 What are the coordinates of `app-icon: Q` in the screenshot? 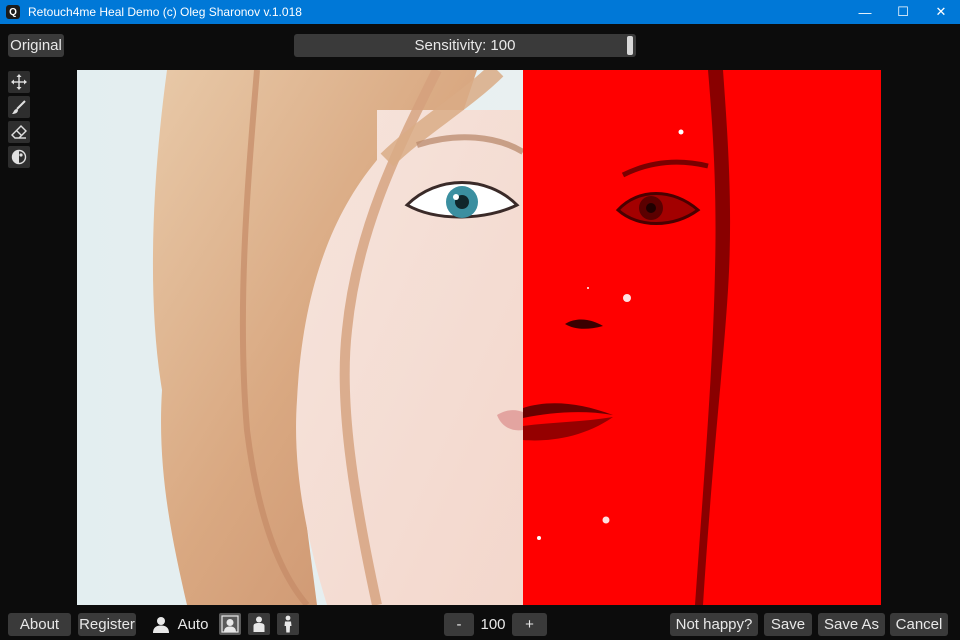 It's located at (13, 12).